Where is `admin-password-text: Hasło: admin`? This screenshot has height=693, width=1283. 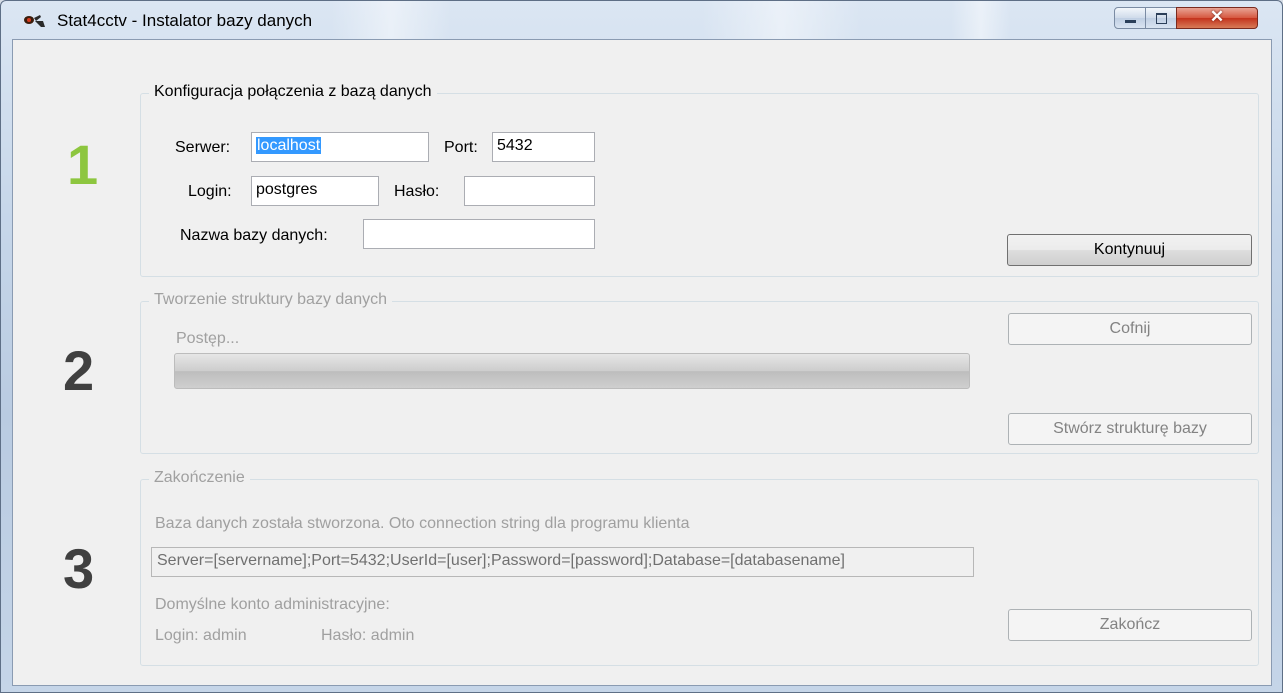 admin-password-text: Hasło: admin is located at coordinates (368, 635).